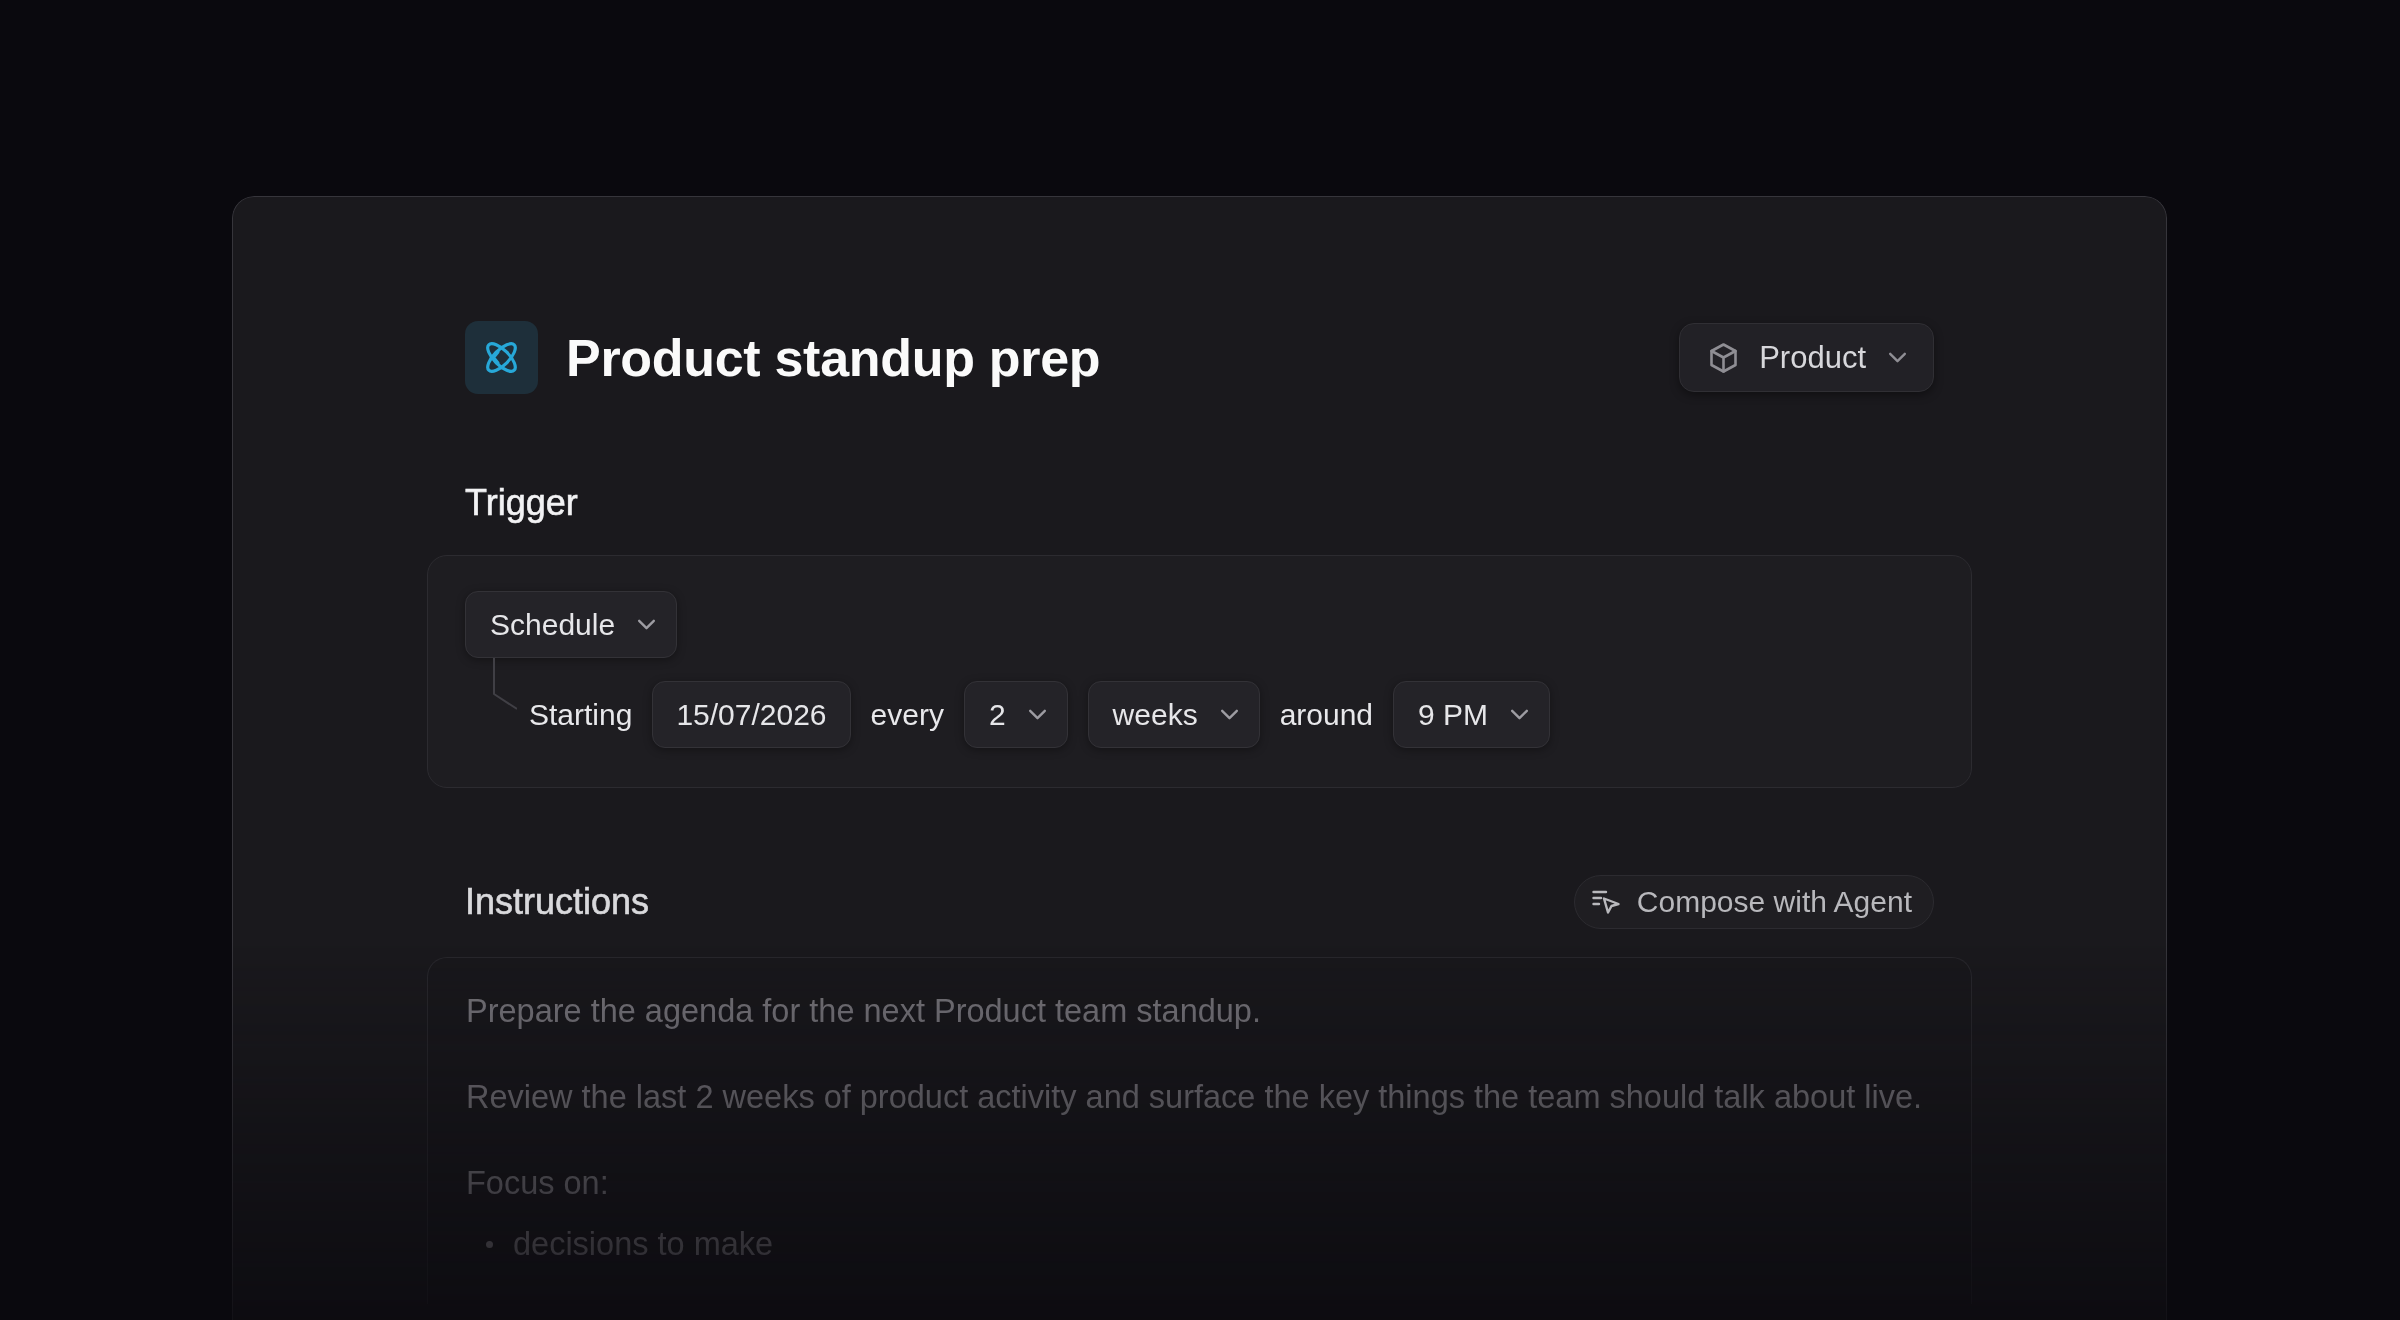 The width and height of the screenshot is (2400, 1320). Describe the element at coordinates (505, 684) in the screenshot. I see `tree-connector` at that location.